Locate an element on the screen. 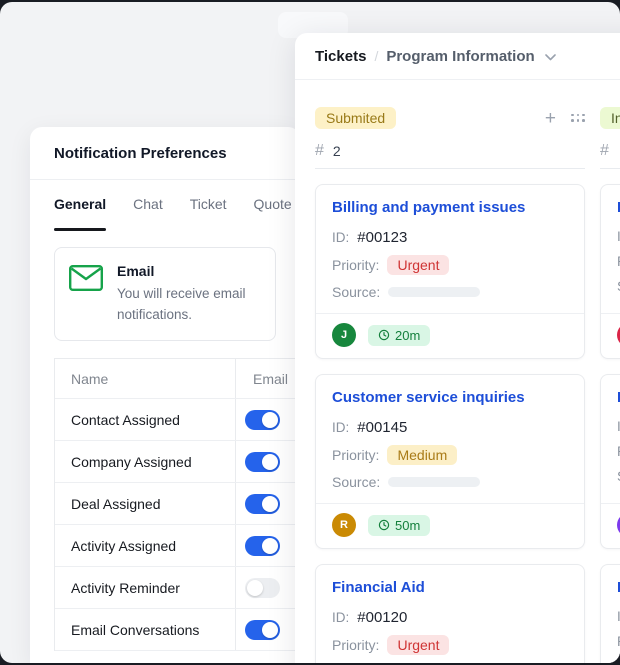  tab-ticket-label: Ticket is located at coordinates (208, 204).